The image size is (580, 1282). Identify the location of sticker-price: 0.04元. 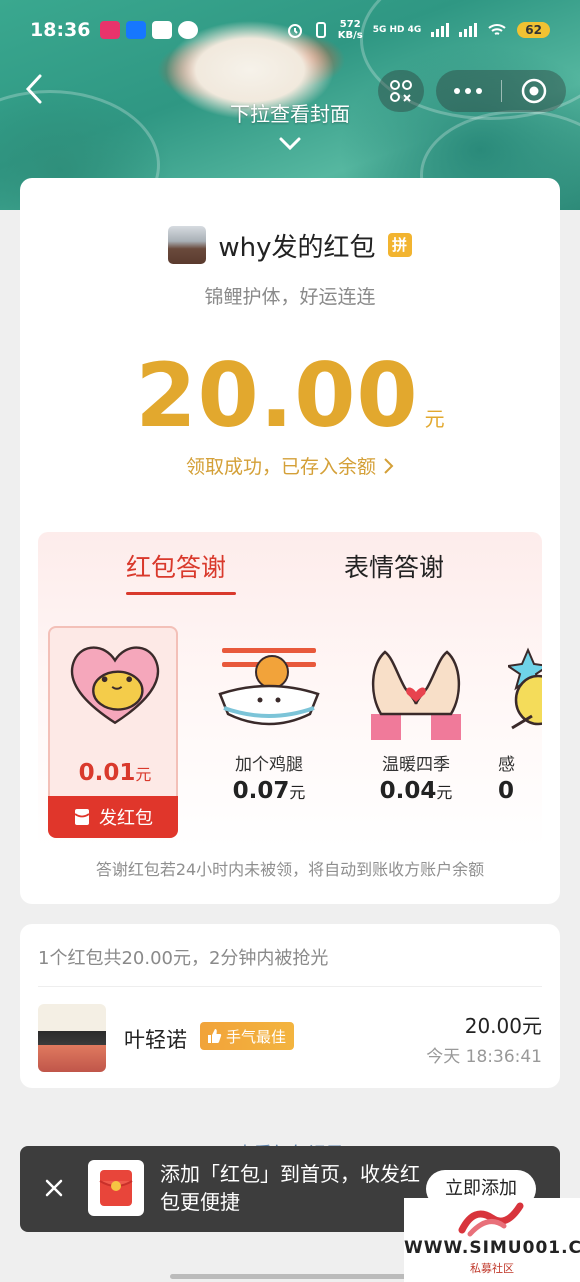
(416, 791).